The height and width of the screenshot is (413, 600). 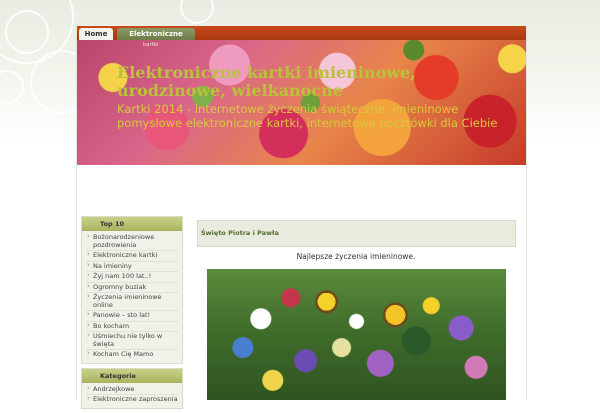 I want to click on list-item: Bożonarodzeniowe pozdrowienia, so click(x=132, y=242).